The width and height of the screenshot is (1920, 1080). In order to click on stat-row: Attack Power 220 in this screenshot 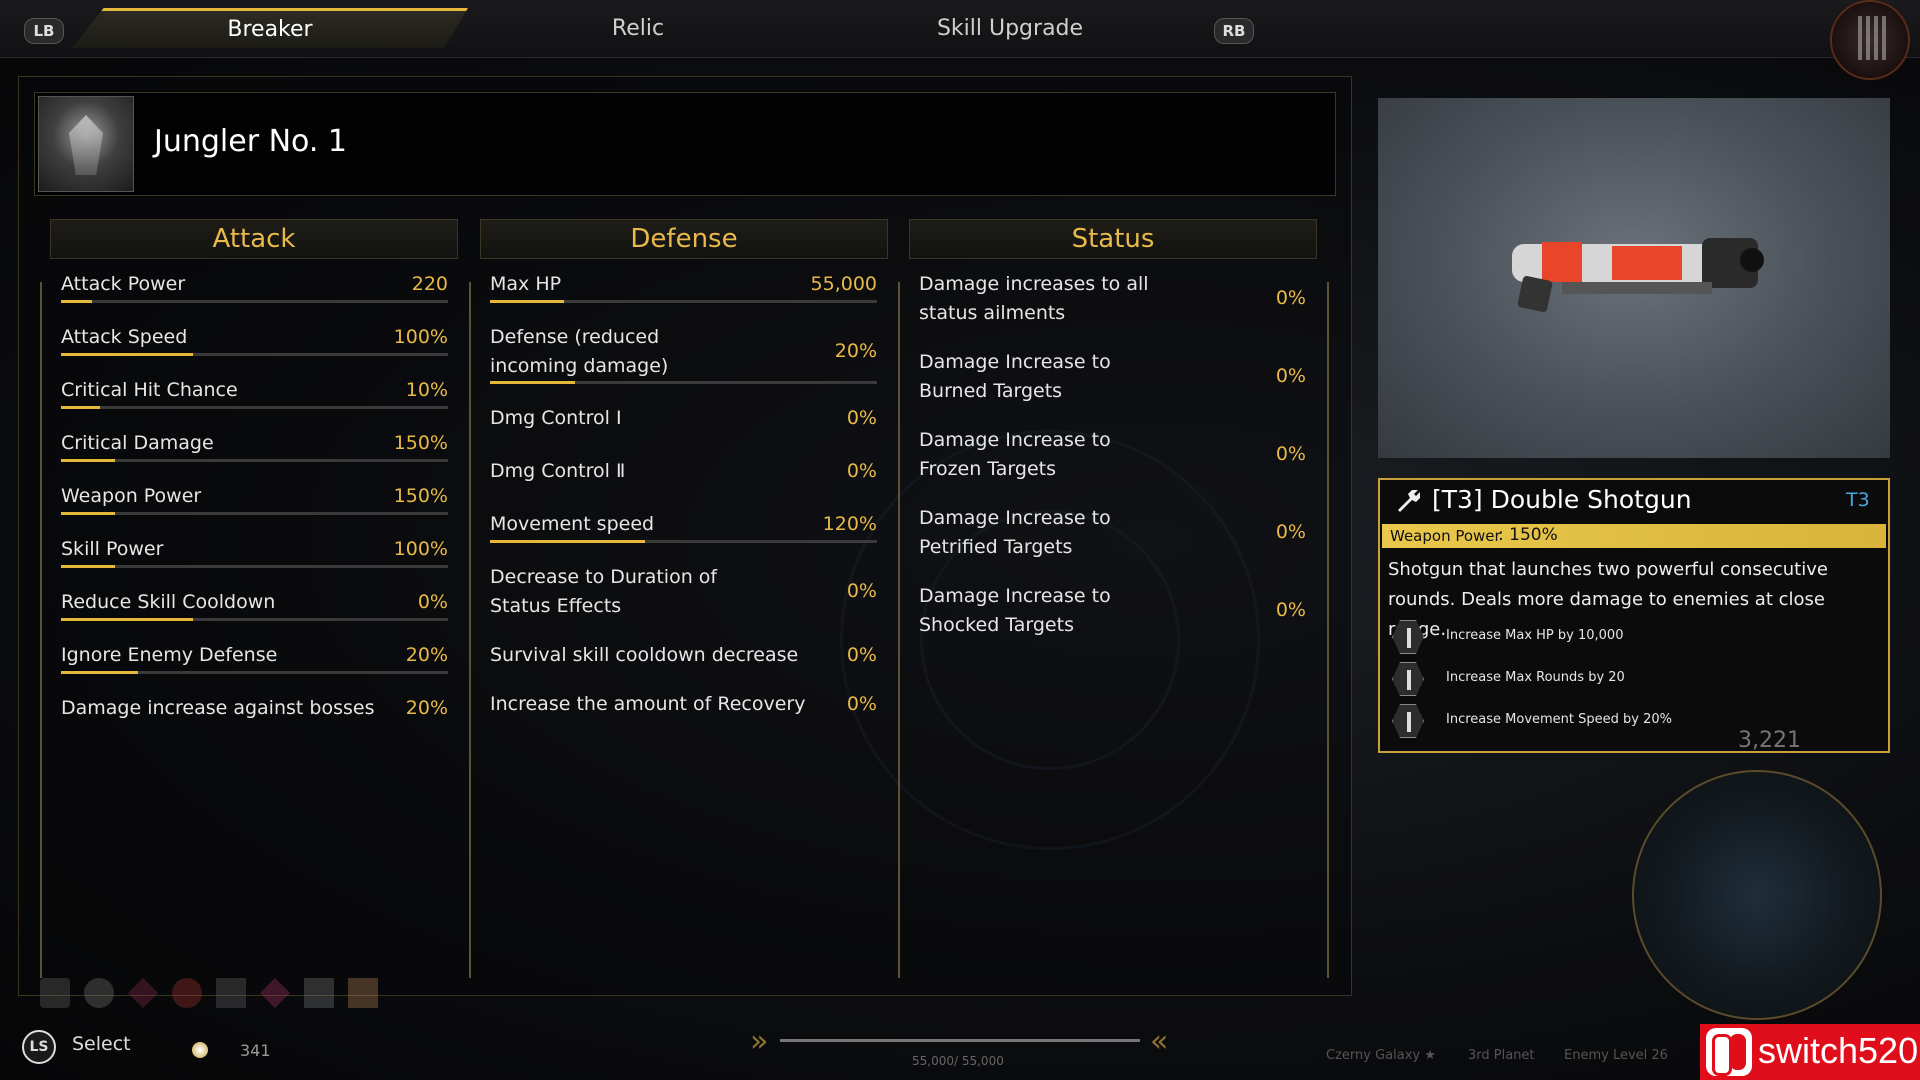, I will do `click(254, 290)`.